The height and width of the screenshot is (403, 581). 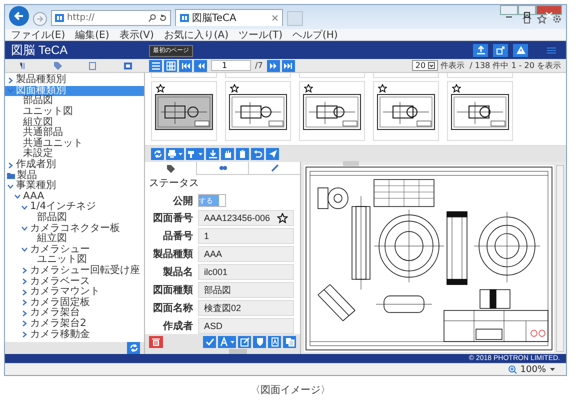 What do you see at coordinates (551, 50) in the screenshot?
I see `menu-icon` at bounding box center [551, 50].